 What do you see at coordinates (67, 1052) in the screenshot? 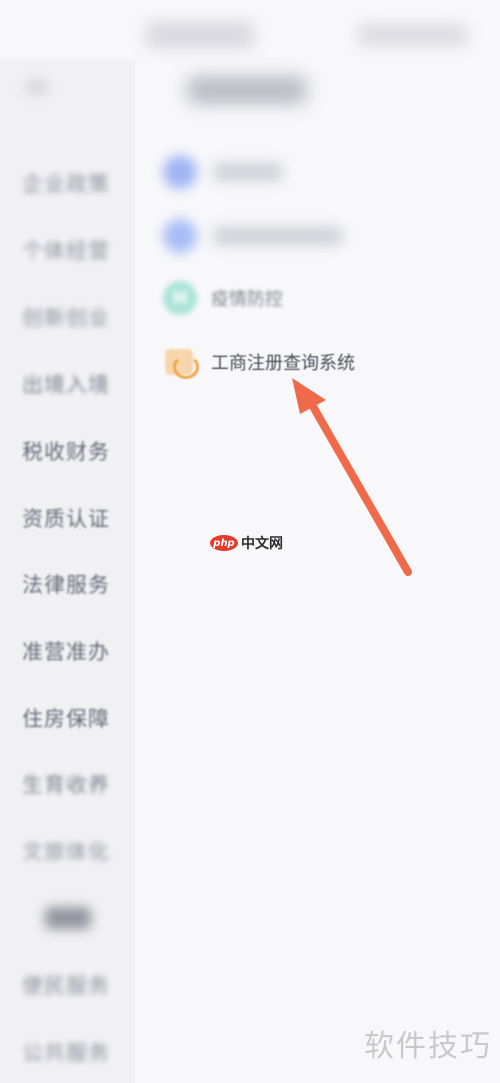
I see `sidebar-item-13: 公共服务` at bounding box center [67, 1052].